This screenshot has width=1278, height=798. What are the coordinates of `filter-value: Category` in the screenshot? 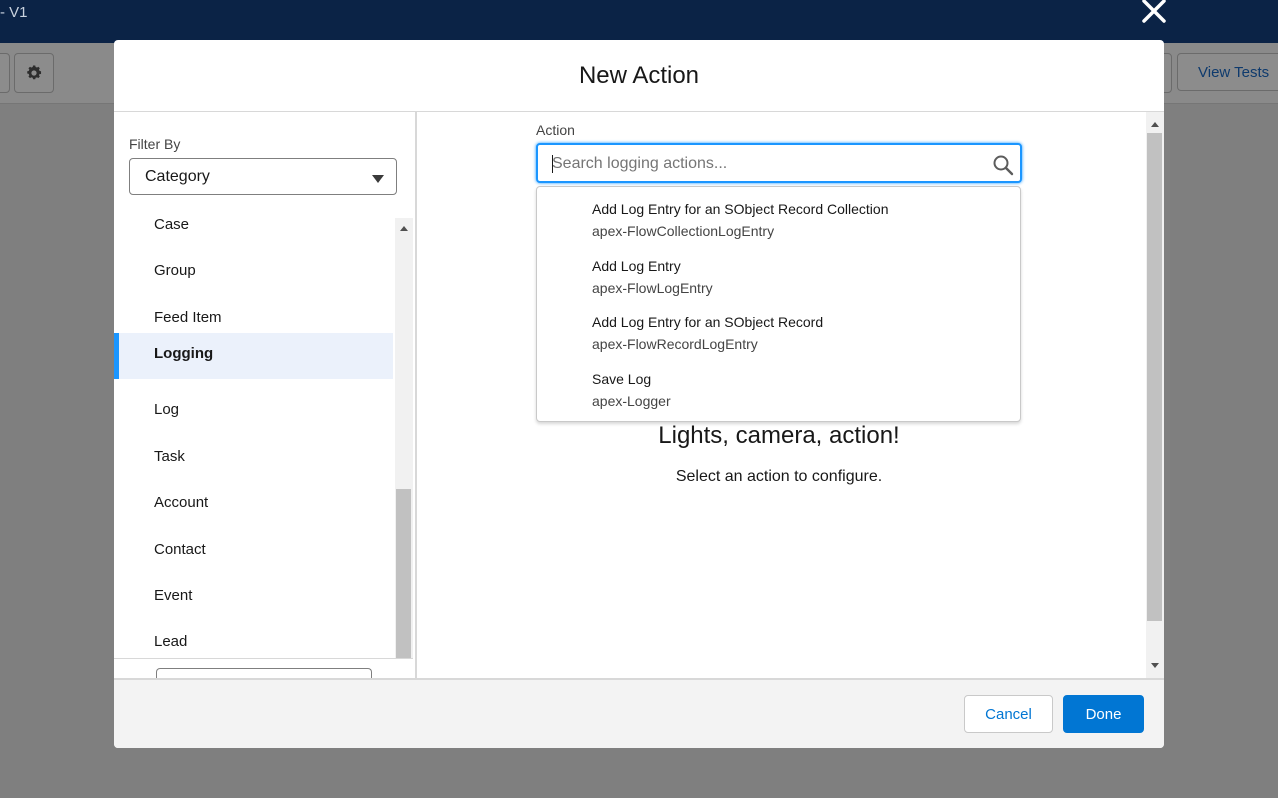 It's located at (177, 176).